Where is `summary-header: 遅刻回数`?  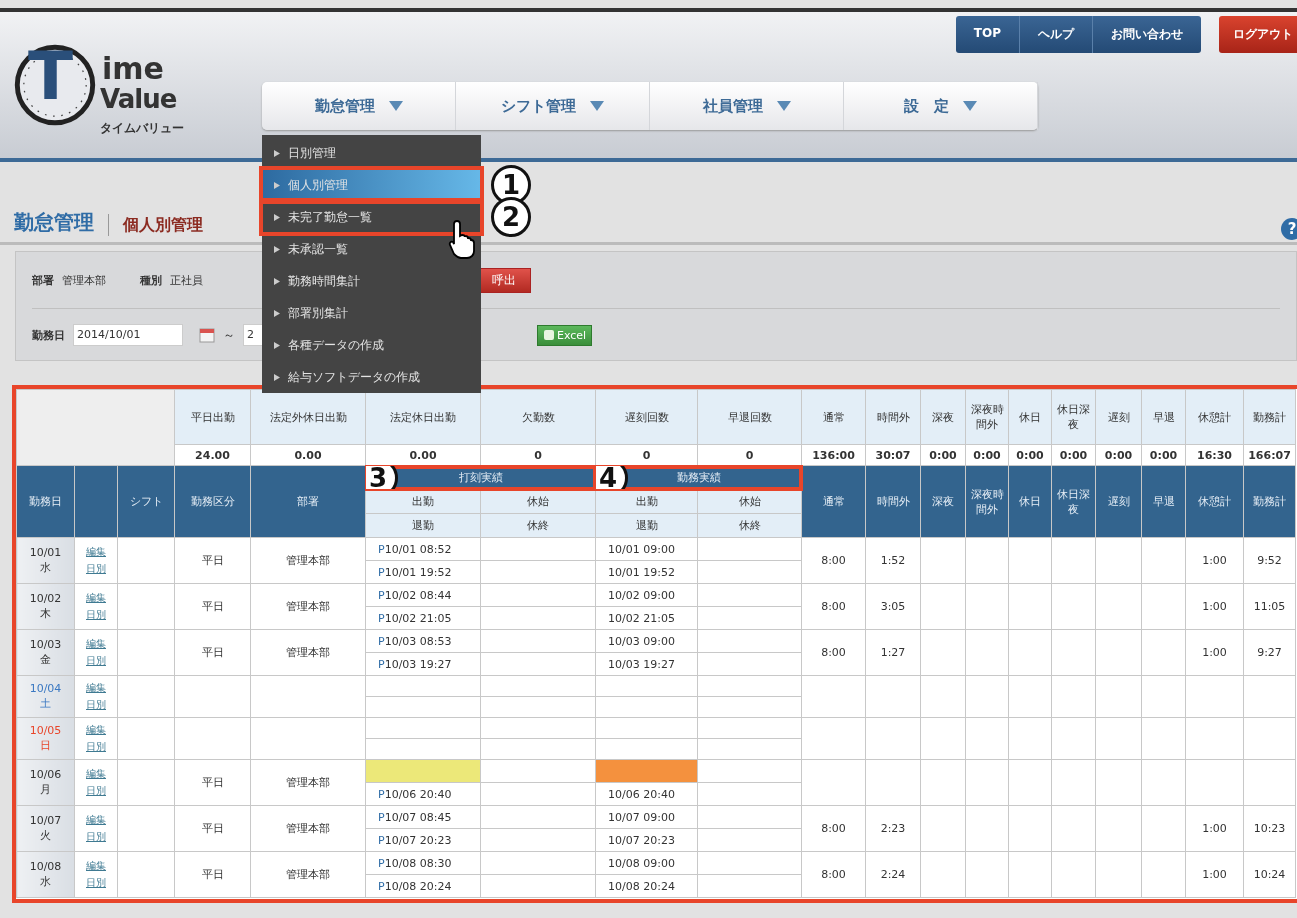
summary-header: 遅刻回数 is located at coordinates (646, 417).